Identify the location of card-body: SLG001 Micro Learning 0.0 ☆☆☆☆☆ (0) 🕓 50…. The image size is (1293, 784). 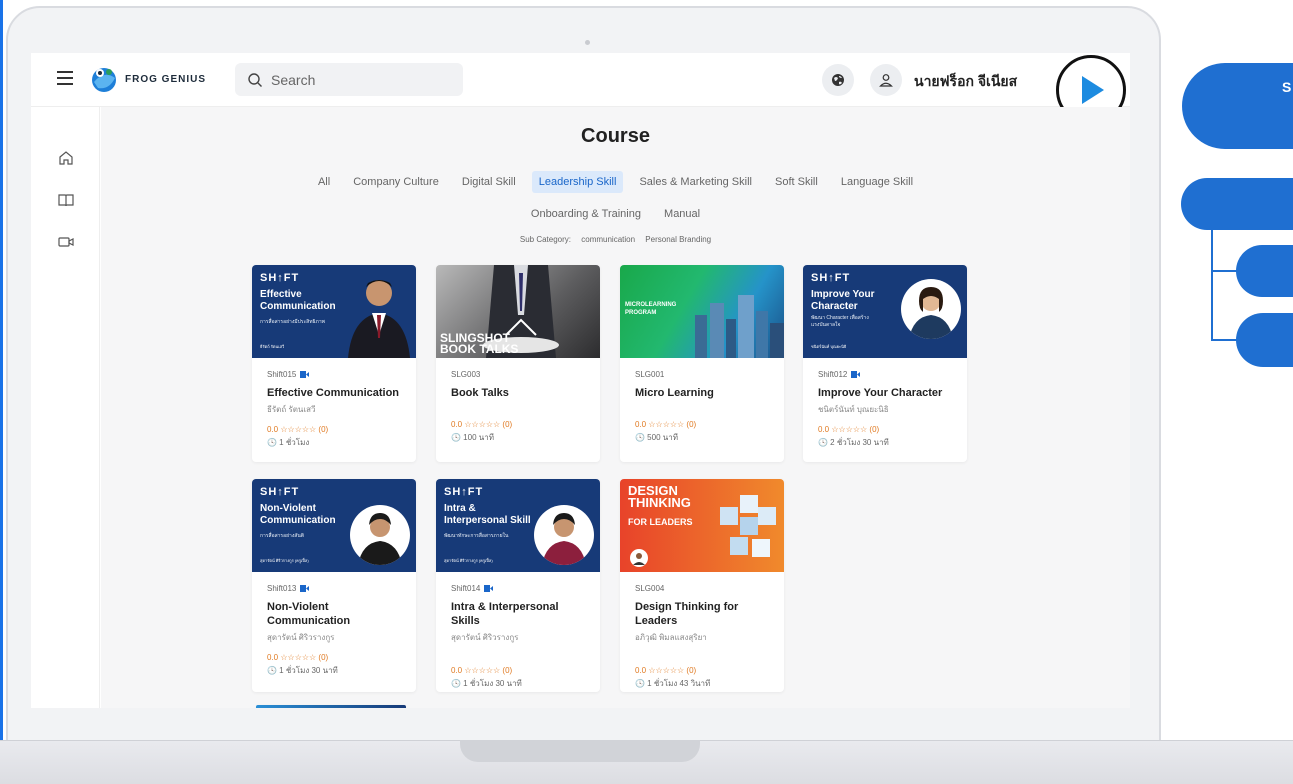
(702, 401).